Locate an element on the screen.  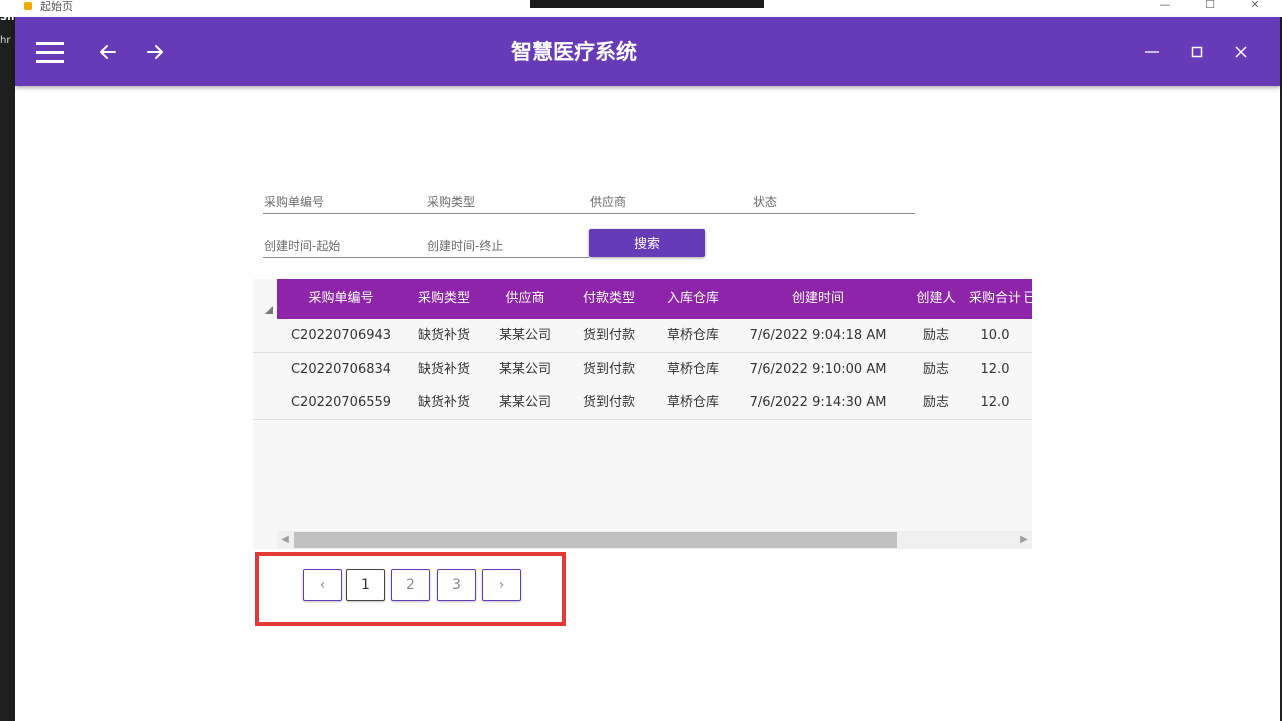
app-title: 智慧医疗系统 is located at coordinates (574, 52).